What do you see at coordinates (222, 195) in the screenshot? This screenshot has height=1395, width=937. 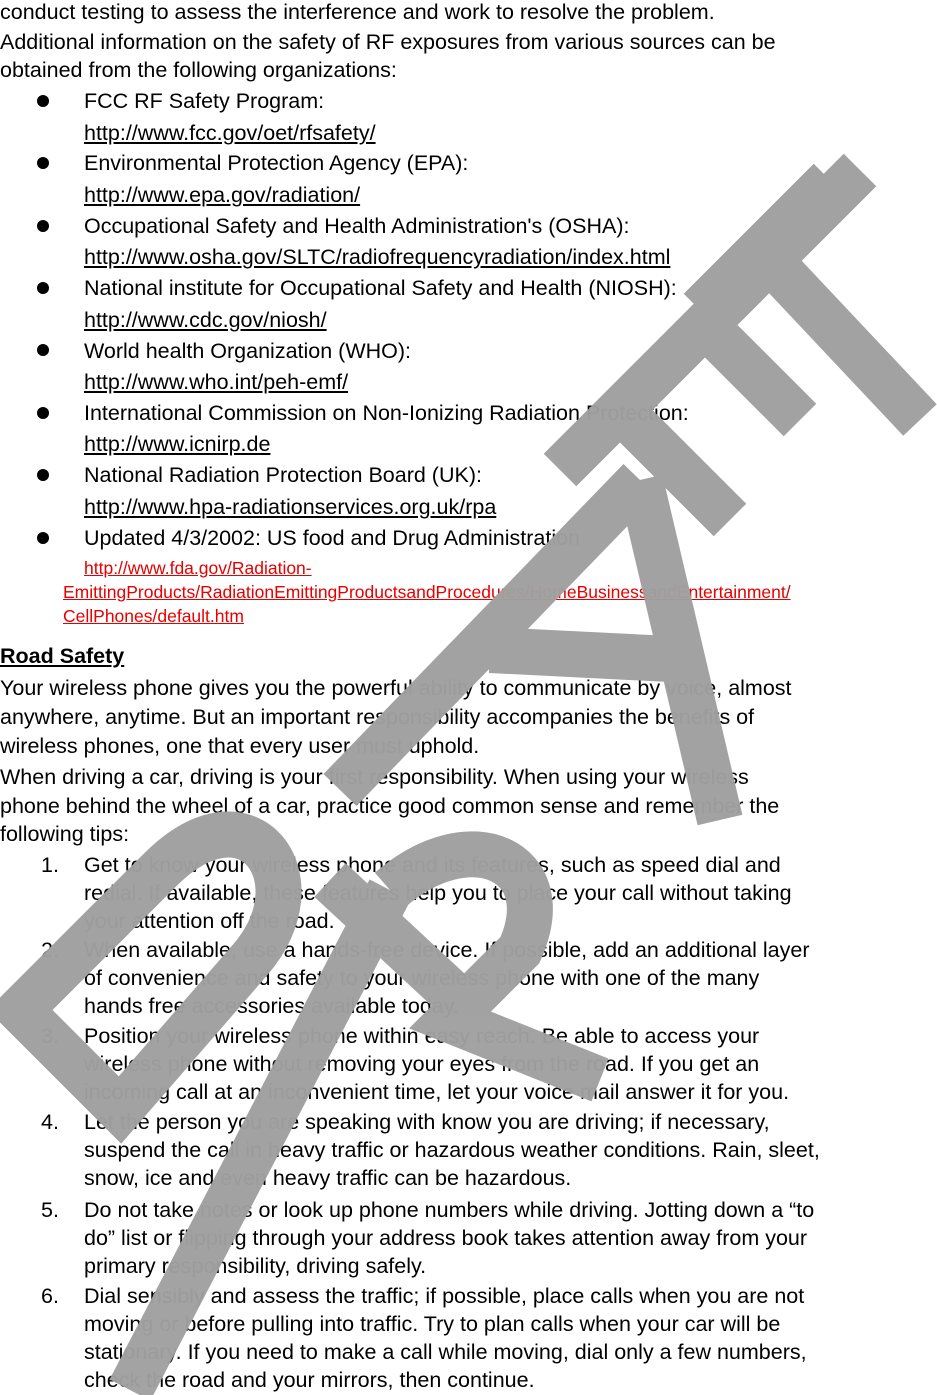 I see `org-link: http://www.epa.gov/radiation/` at bounding box center [222, 195].